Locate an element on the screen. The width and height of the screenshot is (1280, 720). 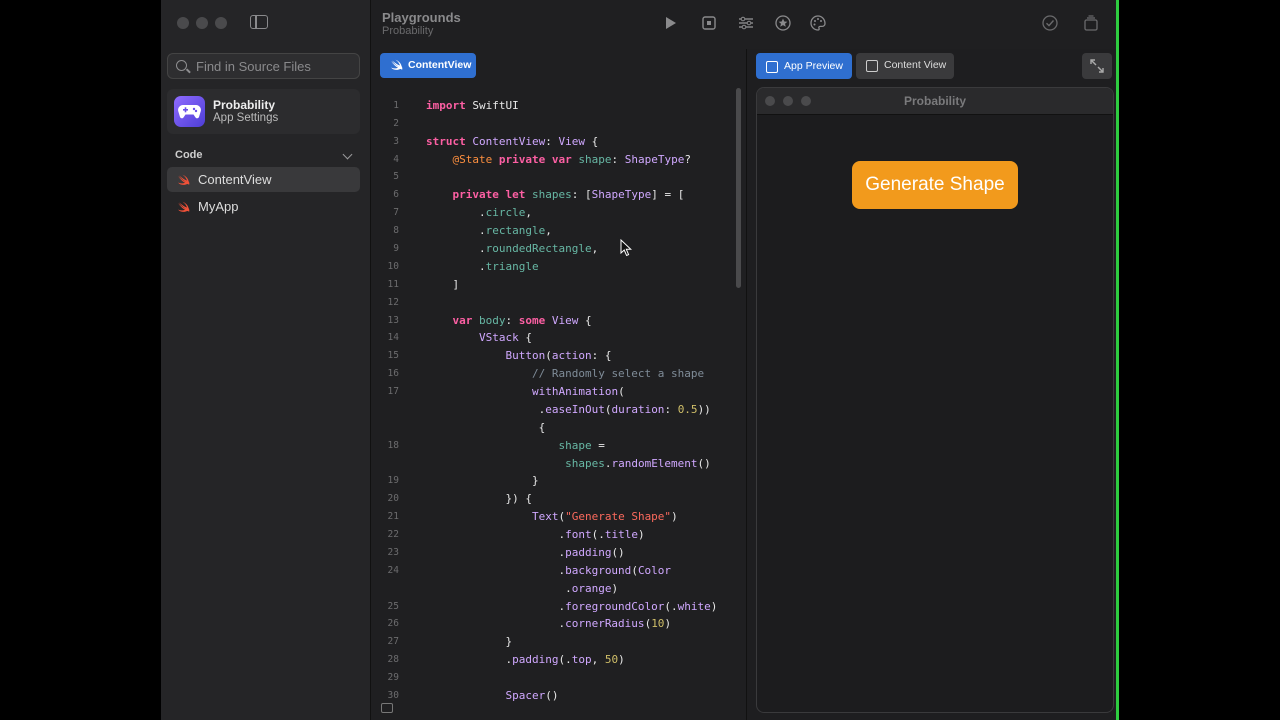
close-window-button is located at coordinates (183, 23).